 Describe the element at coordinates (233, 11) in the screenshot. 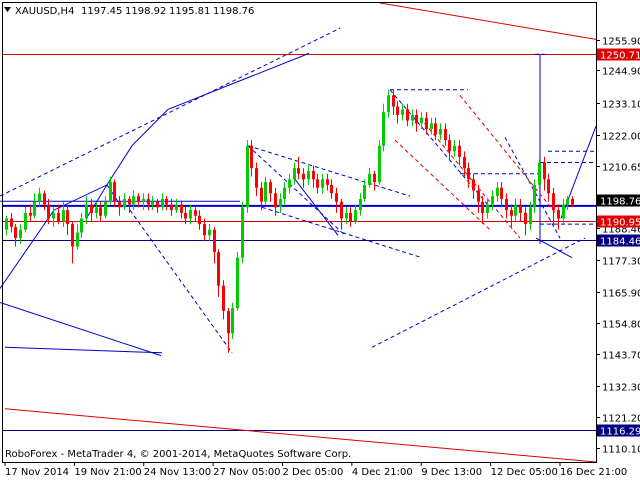

I see `ohlc-close: 1198.76` at that location.